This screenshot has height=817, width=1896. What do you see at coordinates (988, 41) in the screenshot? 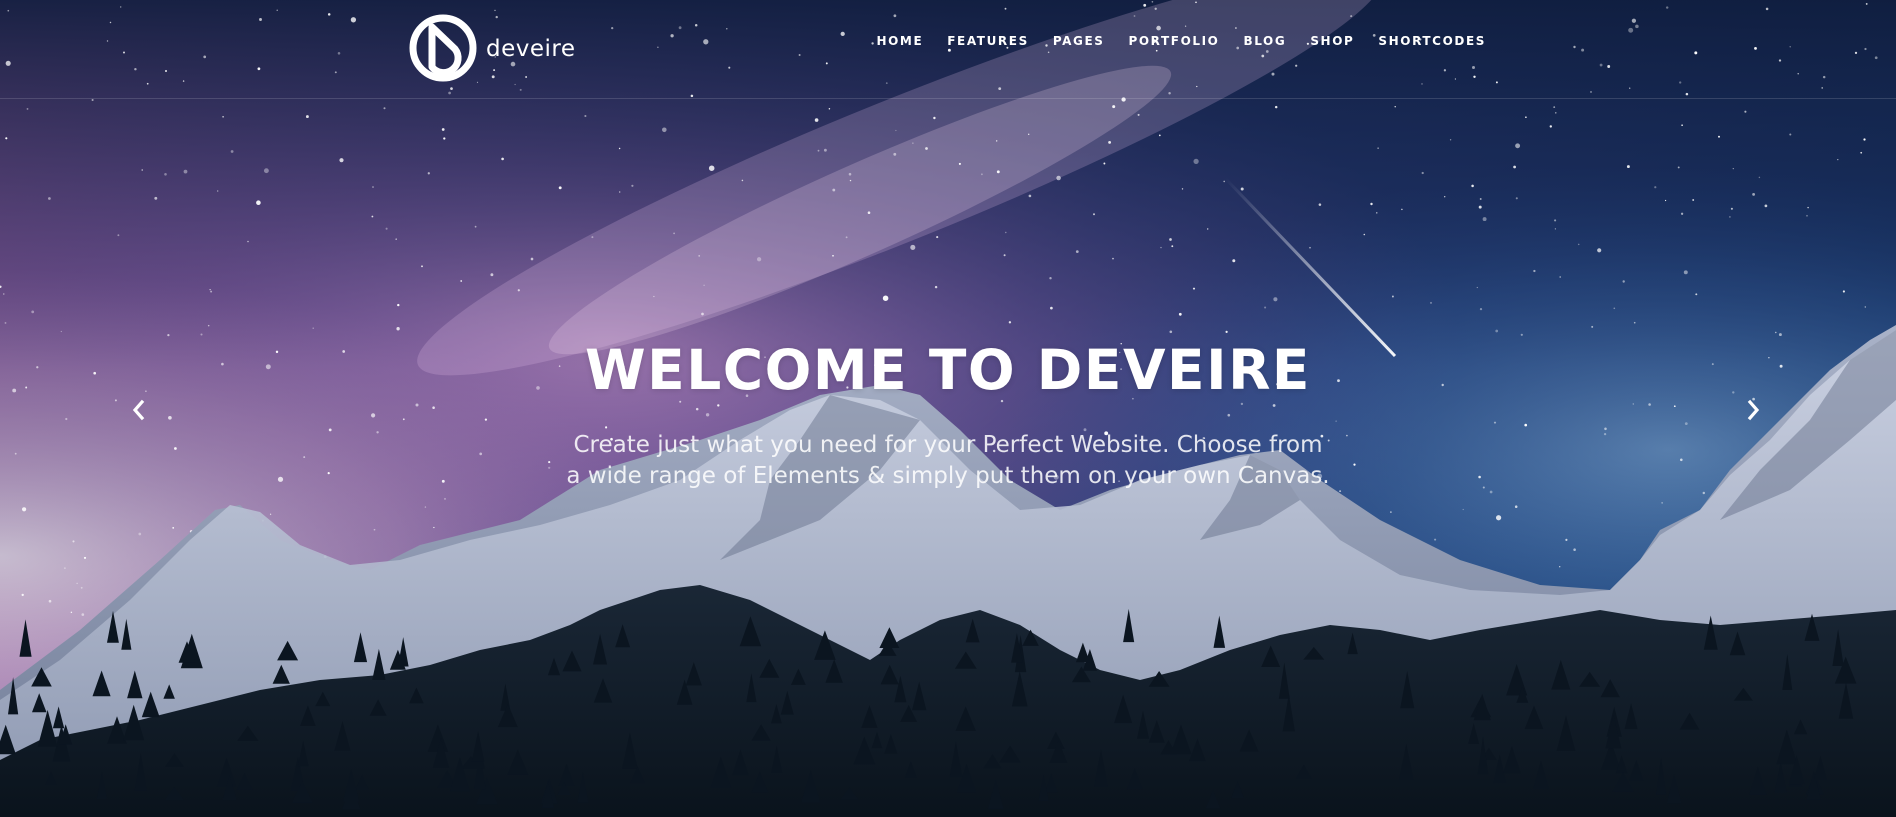
I see `nav-item-features: FEATURES` at bounding box center [988, 41].